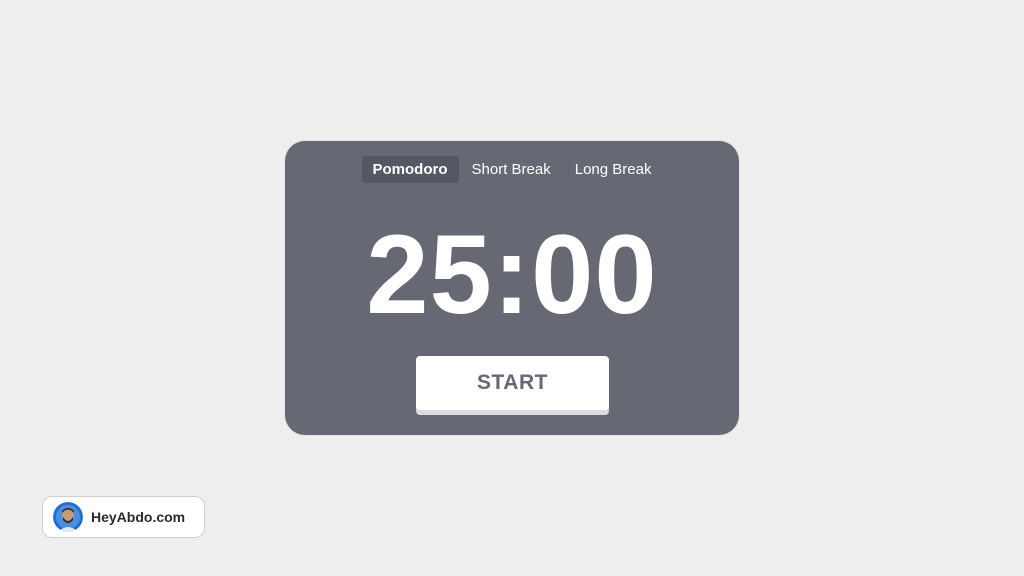  I want to click on brand-badge: HeyAbdo.com, so click(123, 517).